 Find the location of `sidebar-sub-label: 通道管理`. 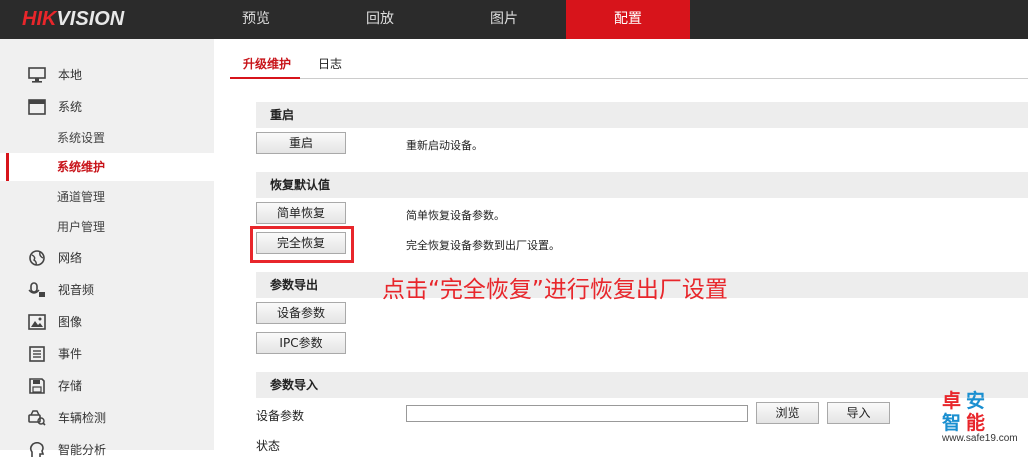

sidebar-sub-label: 通道管理 is located at coordinates (81, 197).